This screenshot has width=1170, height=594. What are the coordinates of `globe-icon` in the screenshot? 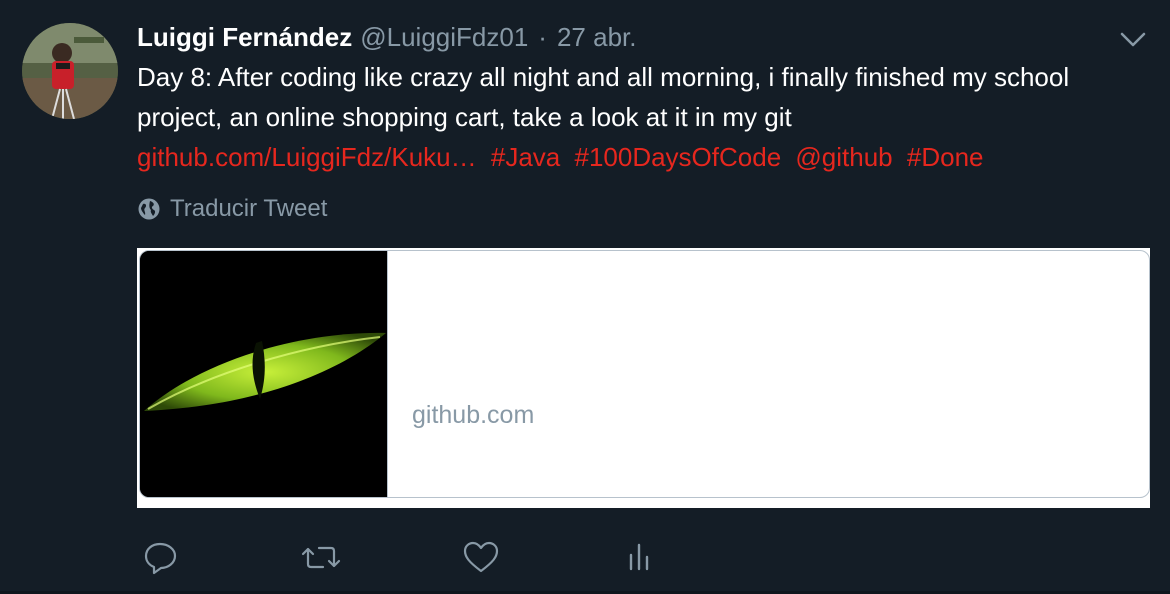 It's located at (149, 209).